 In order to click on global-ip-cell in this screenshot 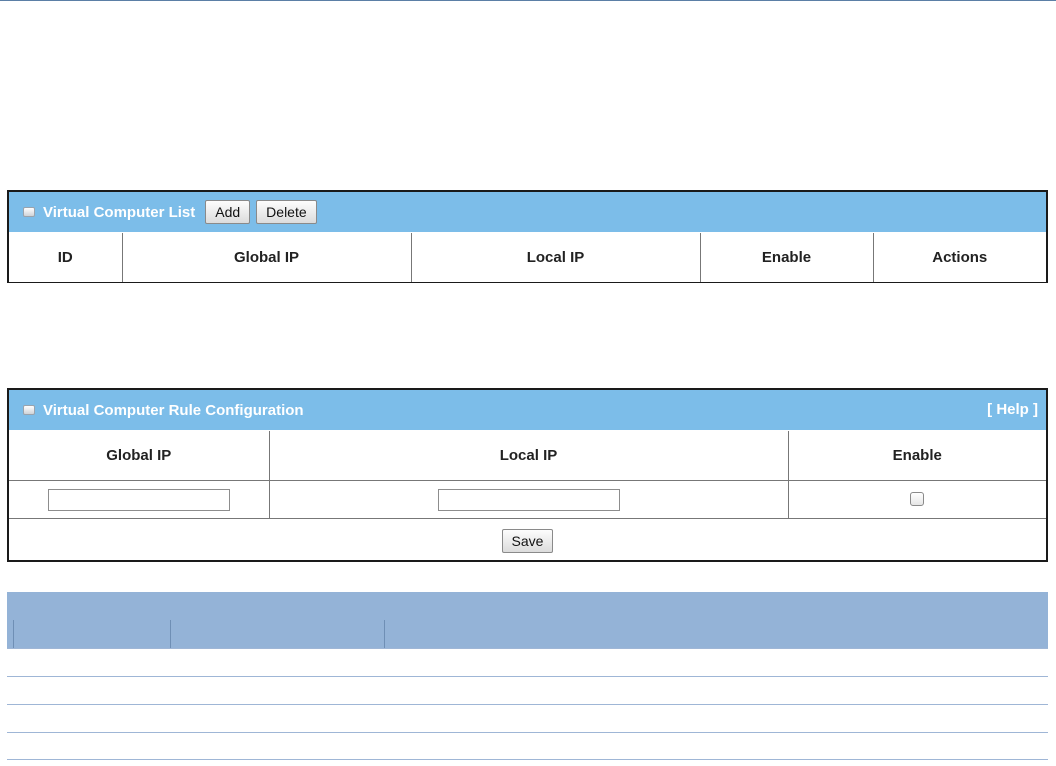, I will do `click(139, 499)`.